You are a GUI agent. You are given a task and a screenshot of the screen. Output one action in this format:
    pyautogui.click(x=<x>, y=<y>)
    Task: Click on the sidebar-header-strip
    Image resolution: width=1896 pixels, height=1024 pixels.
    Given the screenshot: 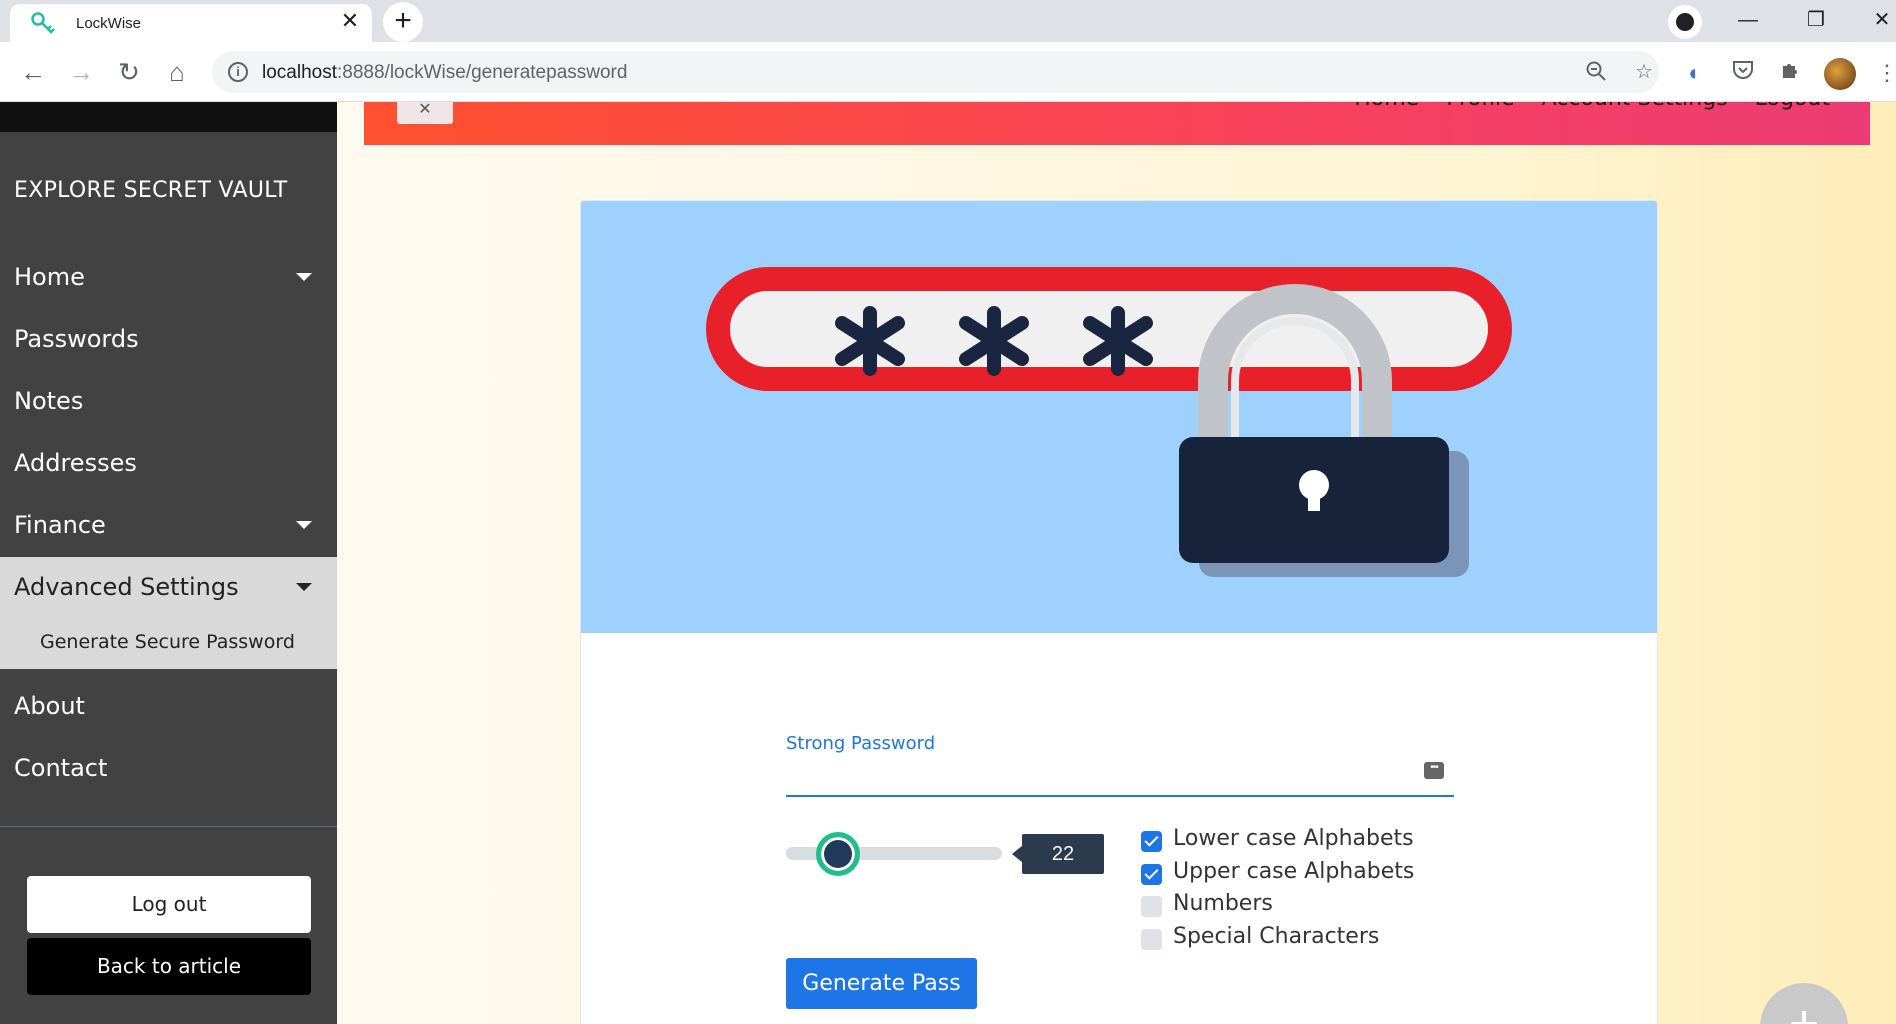 What is the action you would take?
    pyautogui.click(x=168, y=117)
    